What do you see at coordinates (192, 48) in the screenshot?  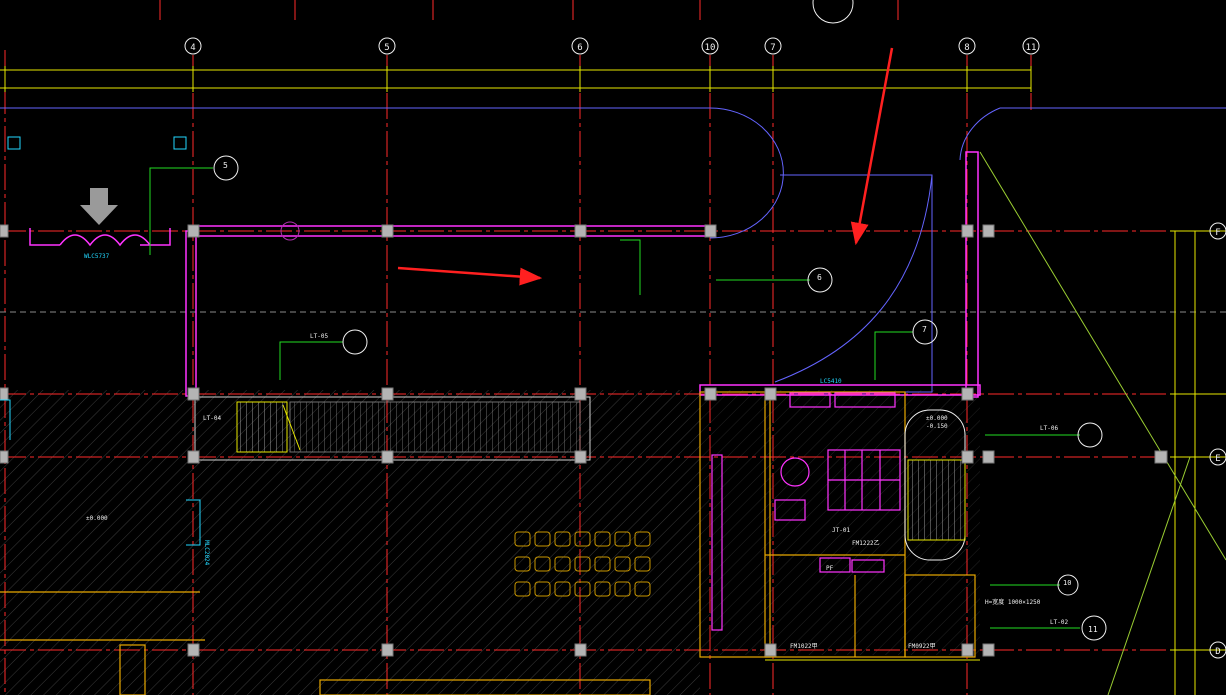 I see `axis-label-top: 4` at bounding box center [192, 48].